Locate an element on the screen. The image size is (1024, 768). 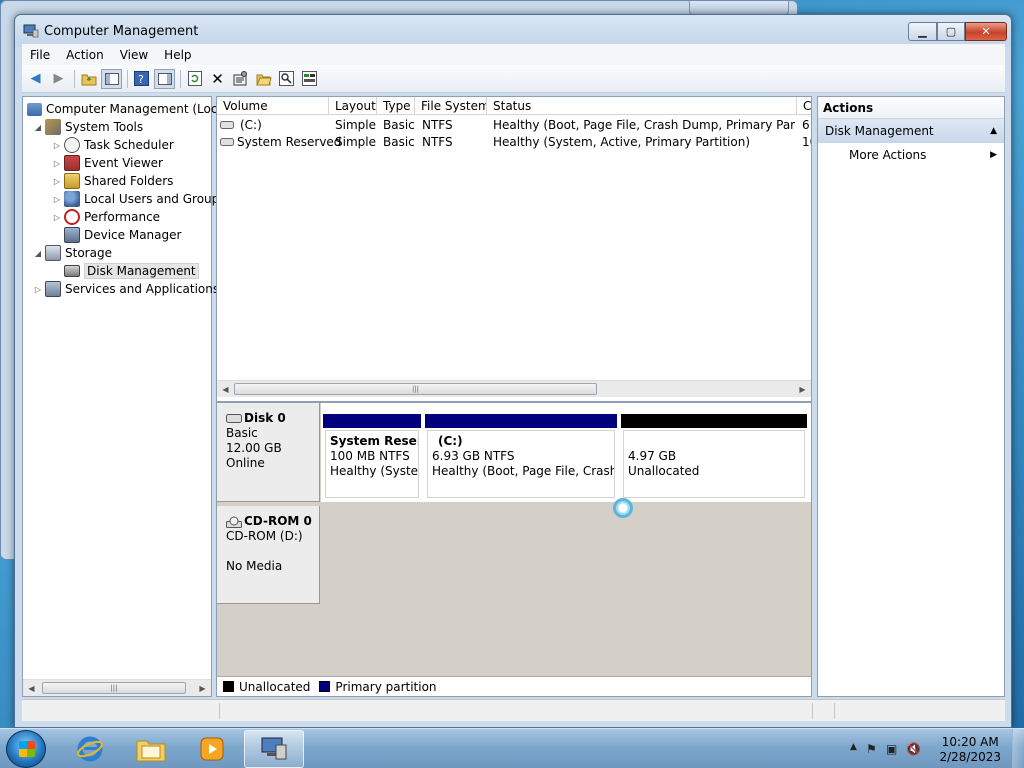
column-volume: Volume is located at coordinates (273, 106).